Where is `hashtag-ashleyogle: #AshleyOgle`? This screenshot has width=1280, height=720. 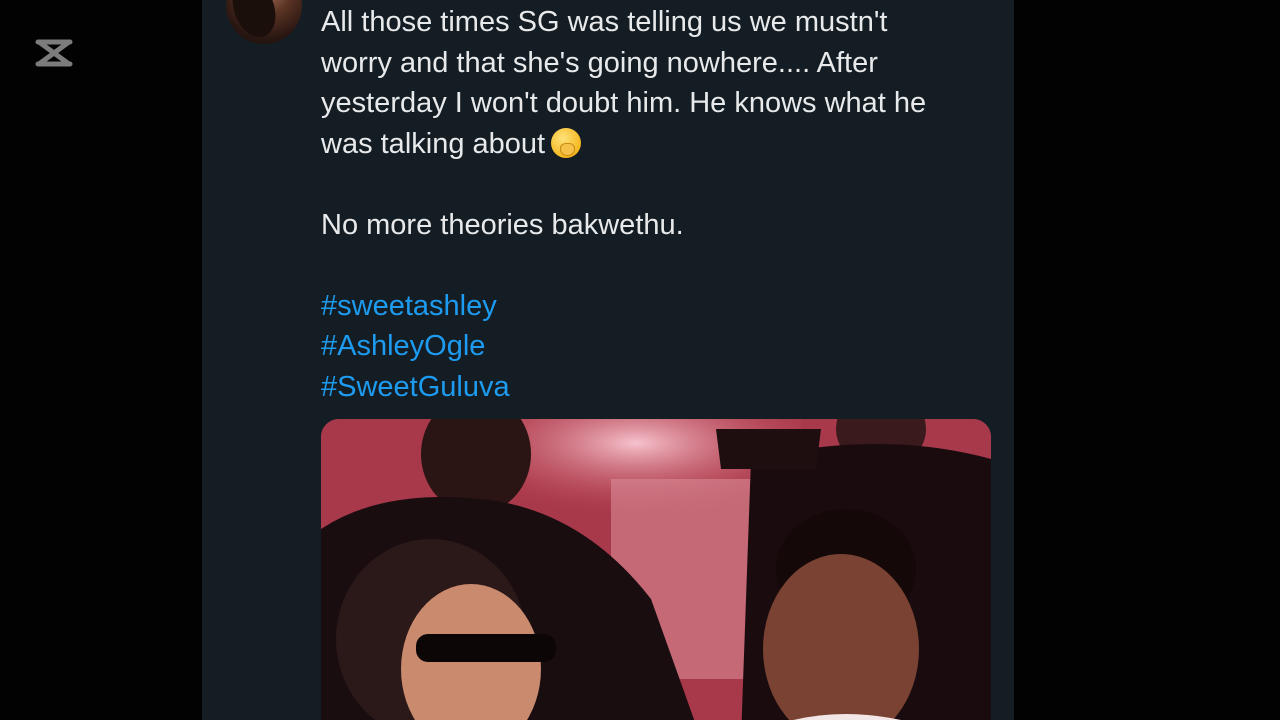 hashtag-ashleyogle: #AshleyOgle is located at coordinates (661, 346).